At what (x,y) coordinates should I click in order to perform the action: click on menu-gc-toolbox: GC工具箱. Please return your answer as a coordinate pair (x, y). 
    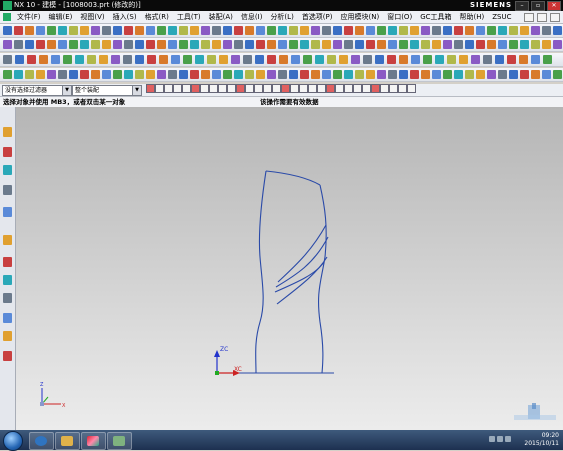
    Looking at the image, I should click on (435, 17).